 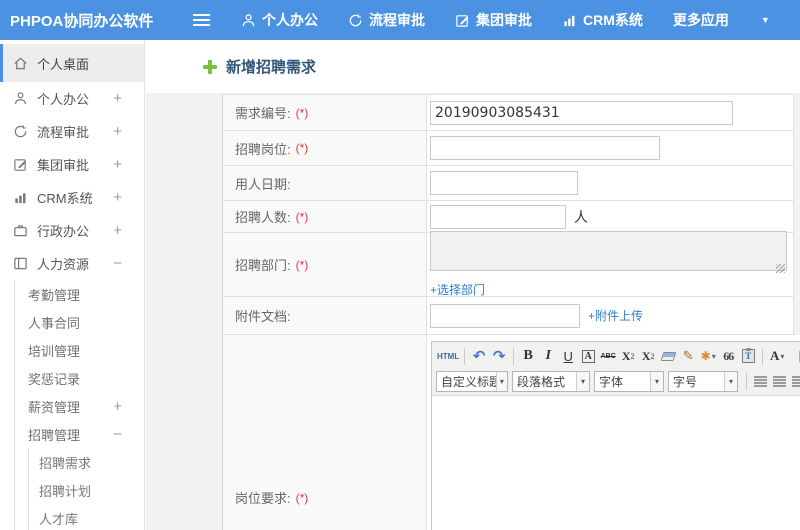 What do you see at coordinates (688, 356) in the screenshot?
I see `format-brush-button: ✎` at bounding box center [688, 356].